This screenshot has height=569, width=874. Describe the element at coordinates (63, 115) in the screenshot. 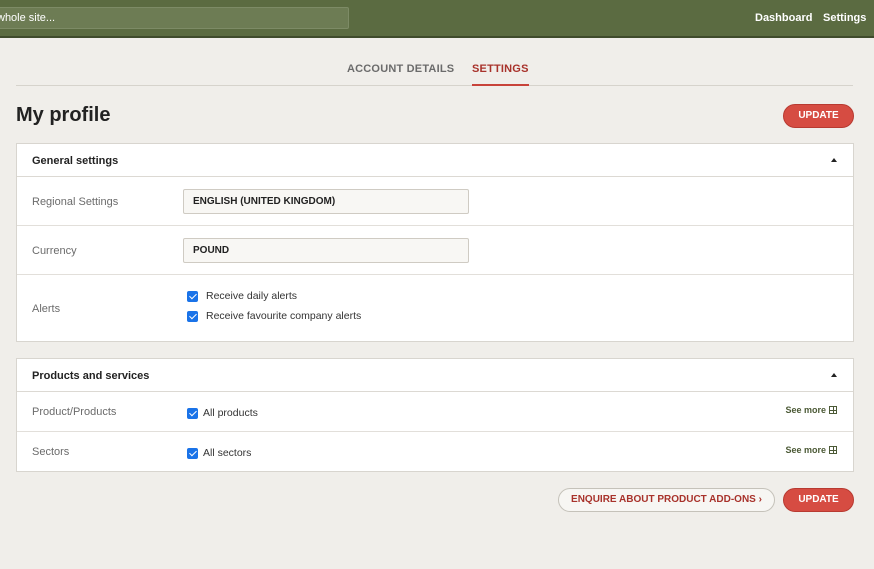

I see `page-title: My profile` at that location.